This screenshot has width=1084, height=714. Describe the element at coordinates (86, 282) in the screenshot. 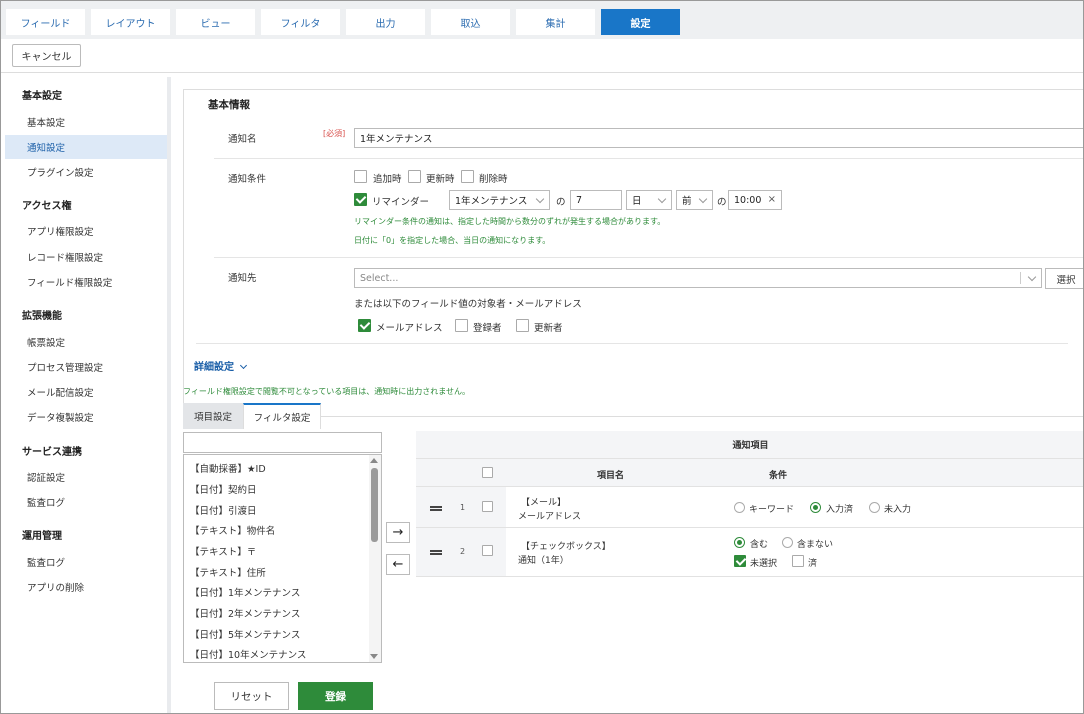

I see `sidebar-item-field-permissions: フィールド権限設定` at that location.